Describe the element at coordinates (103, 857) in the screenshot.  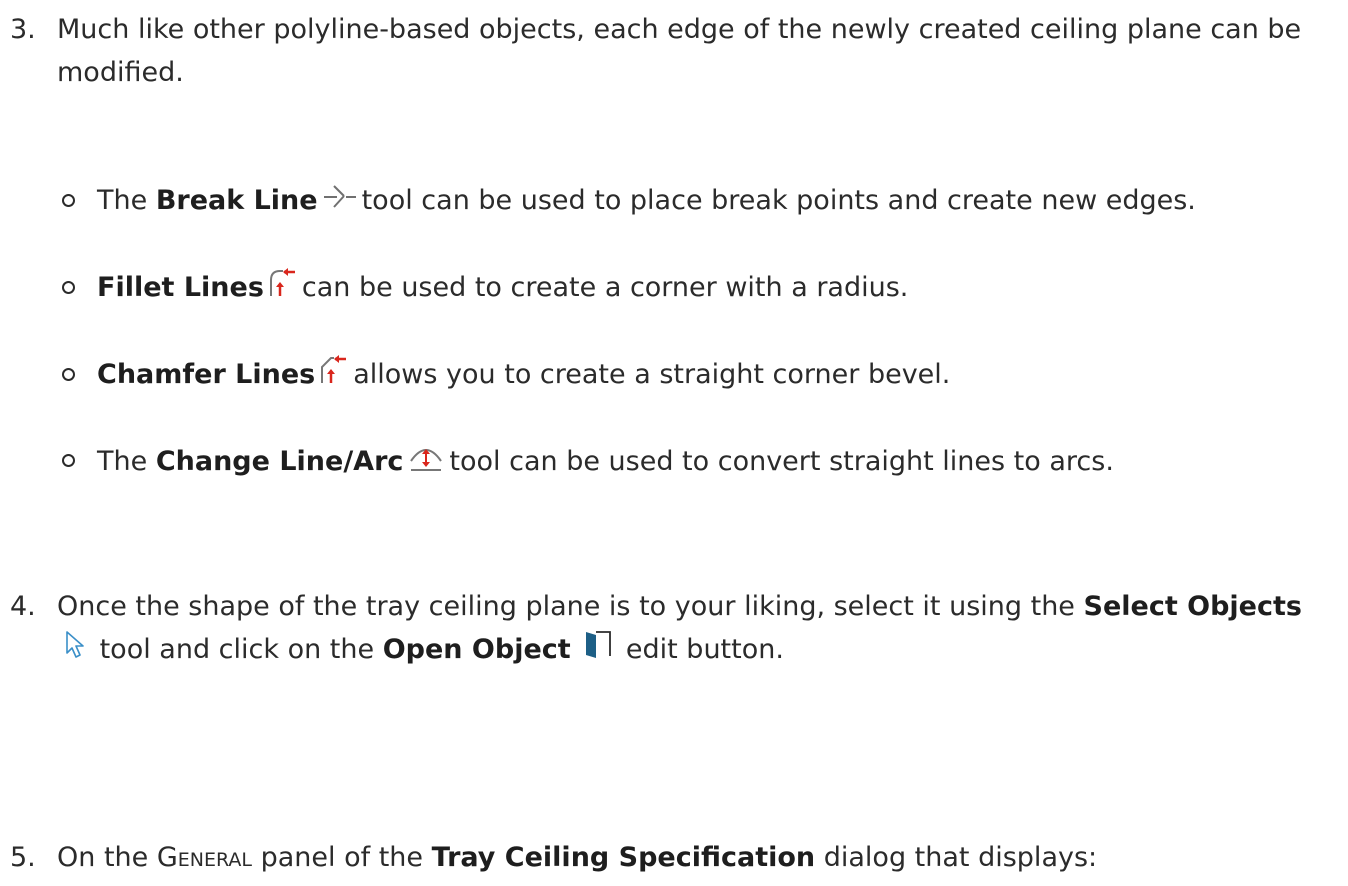
I see `step-text: On the` at that location.